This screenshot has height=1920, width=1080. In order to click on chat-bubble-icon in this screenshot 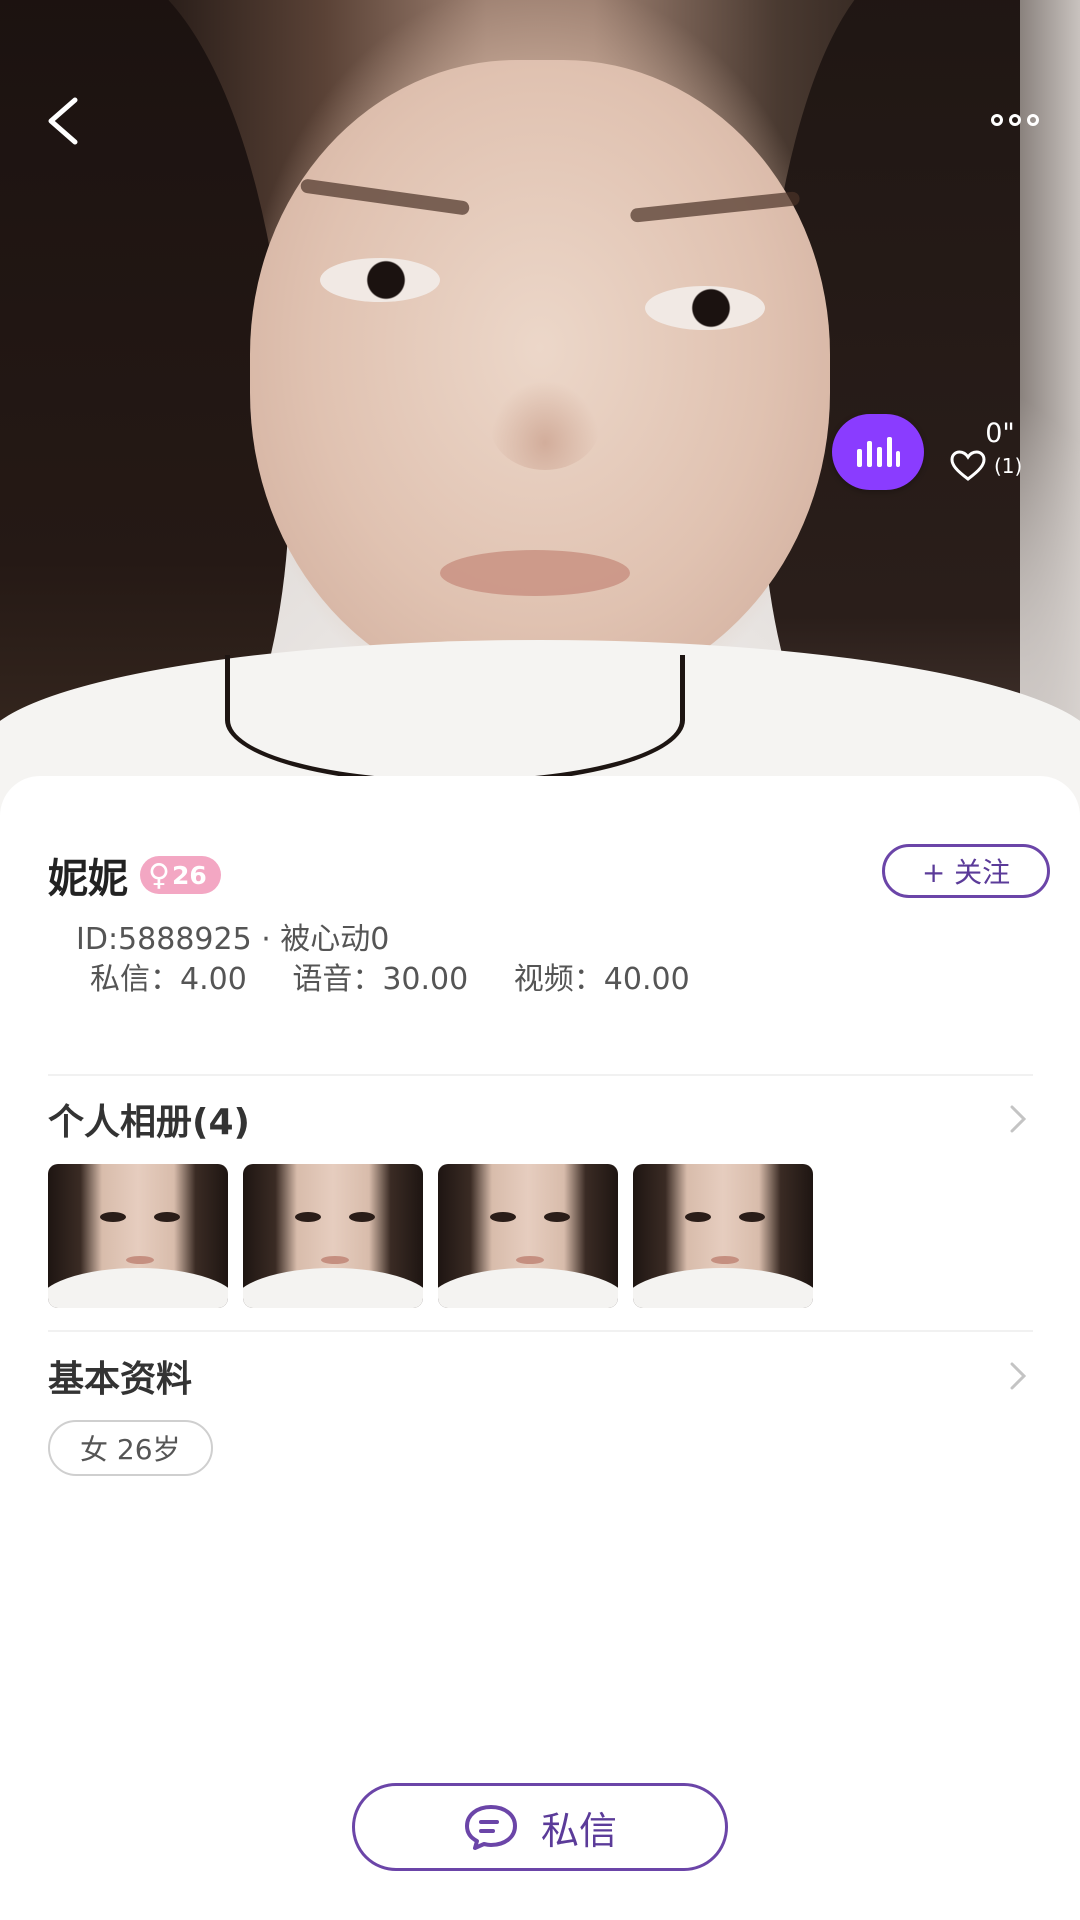, I will do `click(490, 1827)`.